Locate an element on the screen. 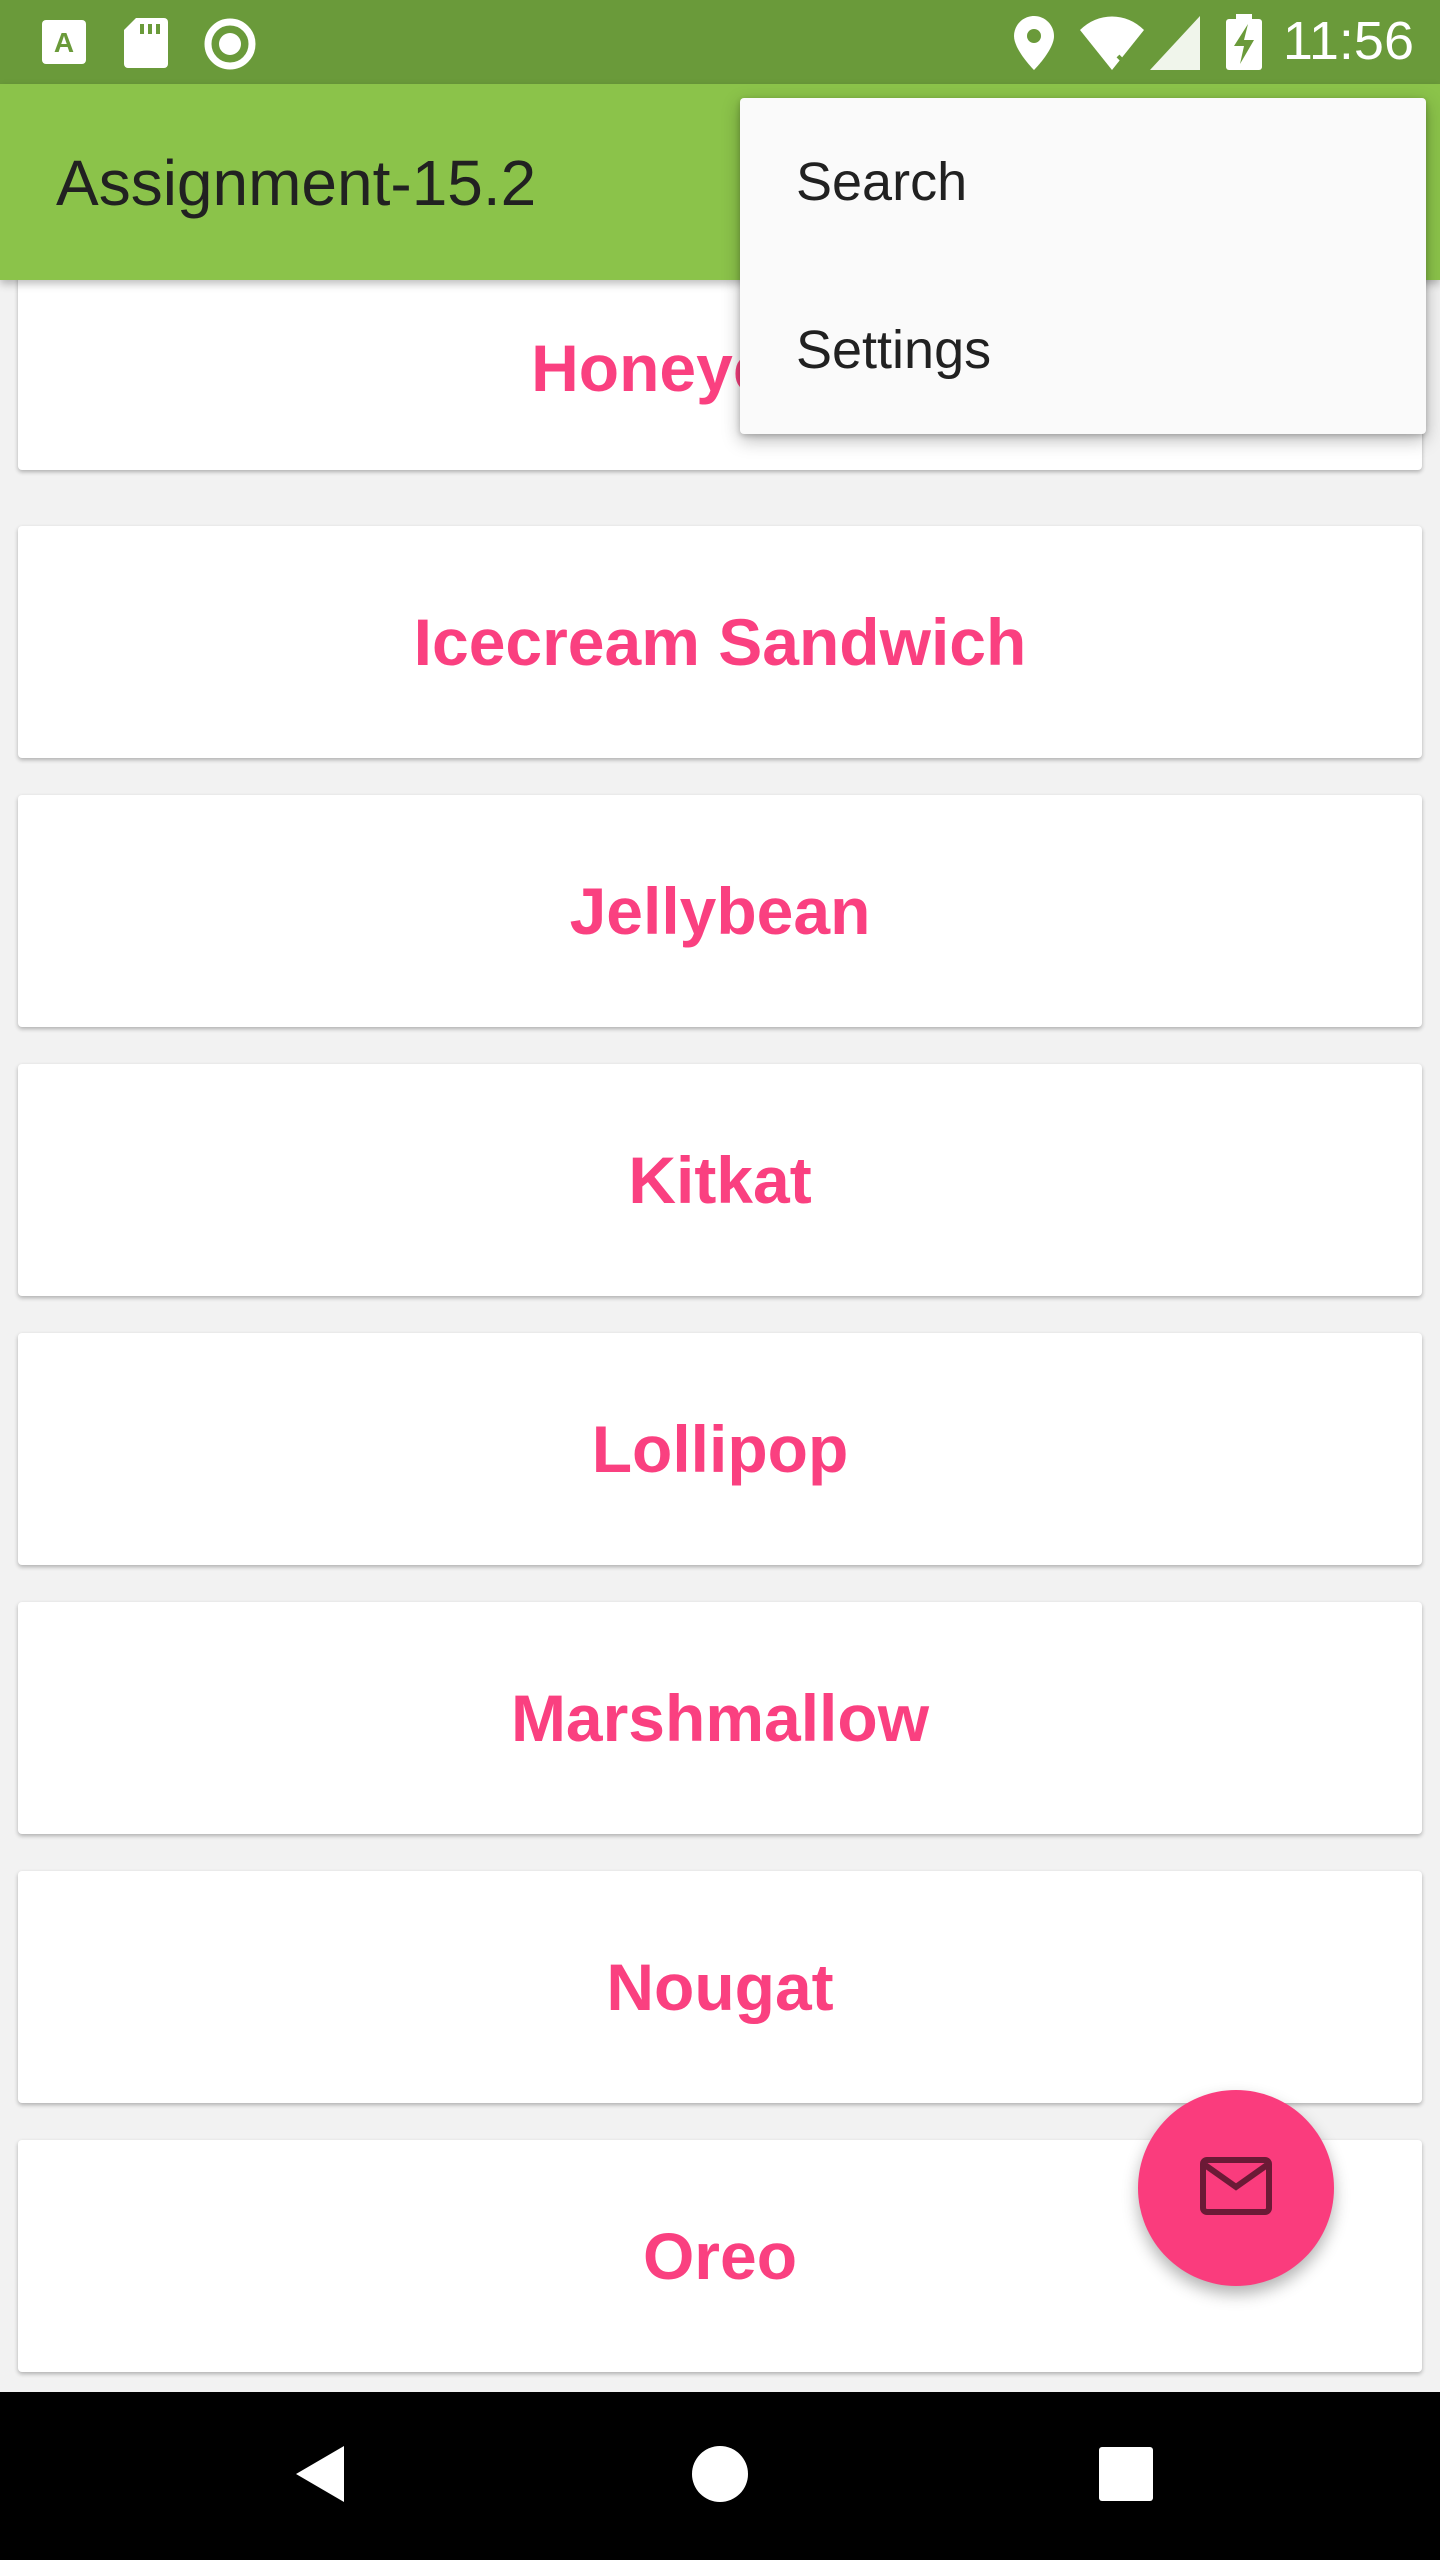  menu-item-settings: Settings is located at coordinates (1083, 350).